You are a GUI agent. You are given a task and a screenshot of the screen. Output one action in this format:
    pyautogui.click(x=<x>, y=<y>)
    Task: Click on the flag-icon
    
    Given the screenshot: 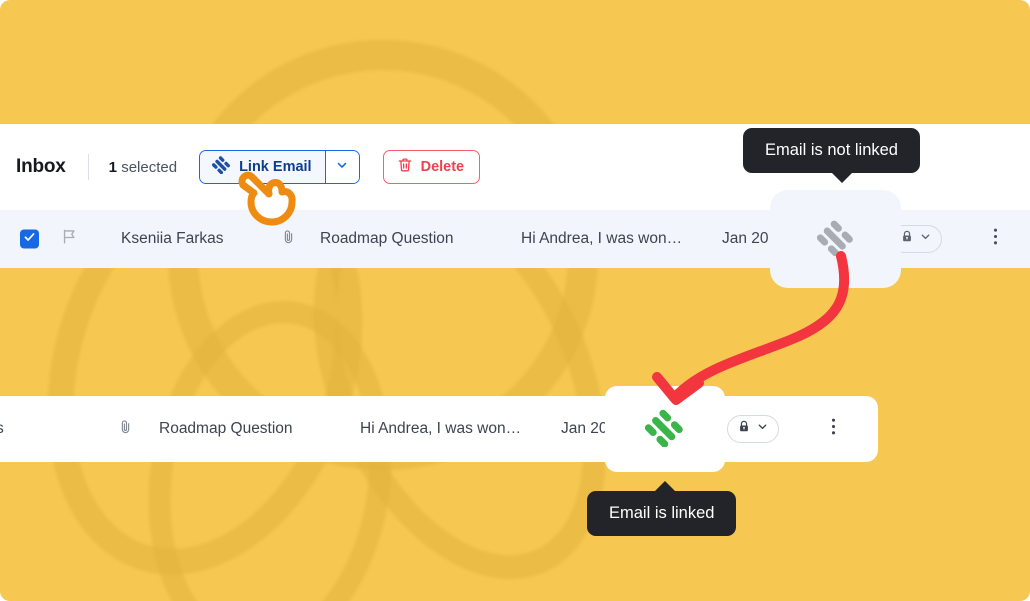 What is the action you would take?
    pyautogui.click(x=69, y=239)
    